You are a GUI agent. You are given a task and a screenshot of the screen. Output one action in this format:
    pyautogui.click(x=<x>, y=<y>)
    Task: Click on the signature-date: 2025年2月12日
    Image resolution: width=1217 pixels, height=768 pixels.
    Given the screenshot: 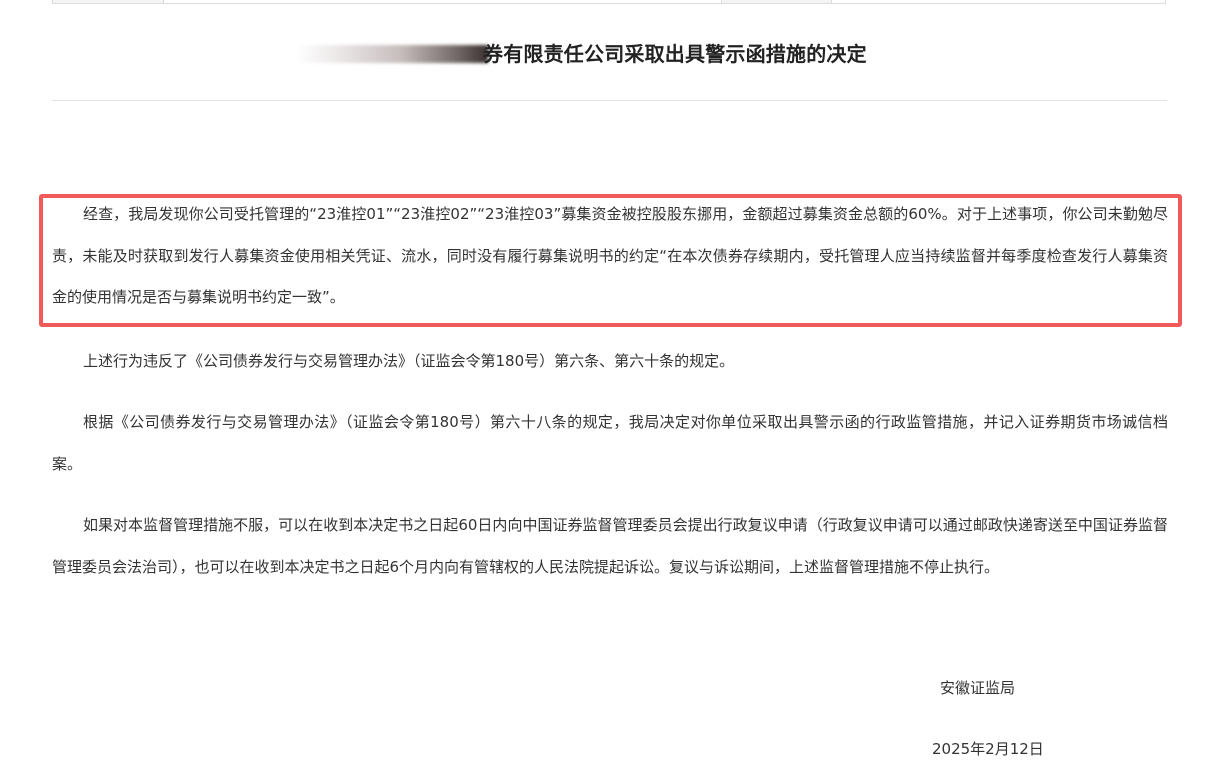 What is the action you would take?
    pyautogui.click(x=988, y=749)
    